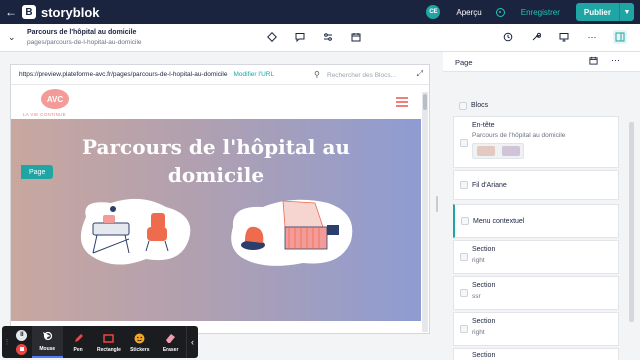  I want to click on tool-stickers: Stickers, so click(139, 342).